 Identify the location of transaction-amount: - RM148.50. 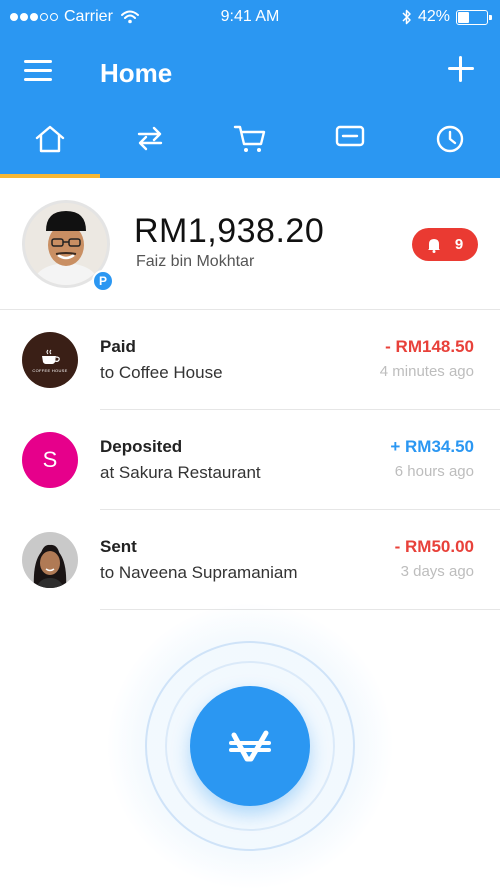
(429, 346).